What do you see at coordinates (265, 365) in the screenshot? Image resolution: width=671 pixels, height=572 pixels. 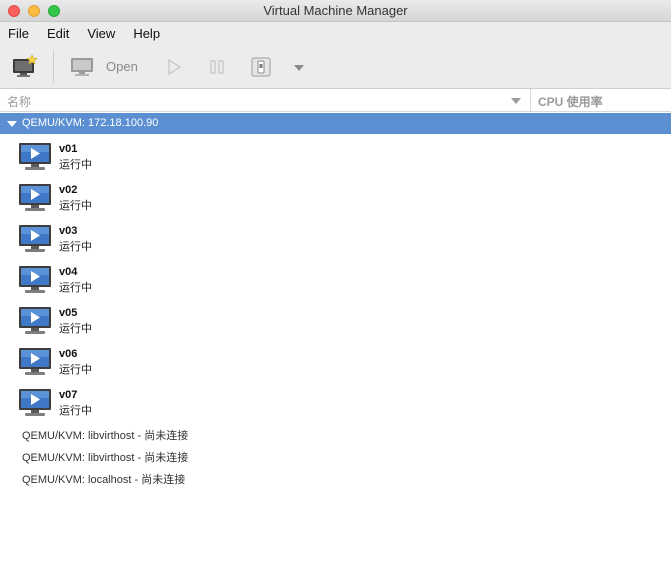 I see `vm-row: v06 运行中` at bounding box center [265, 365].